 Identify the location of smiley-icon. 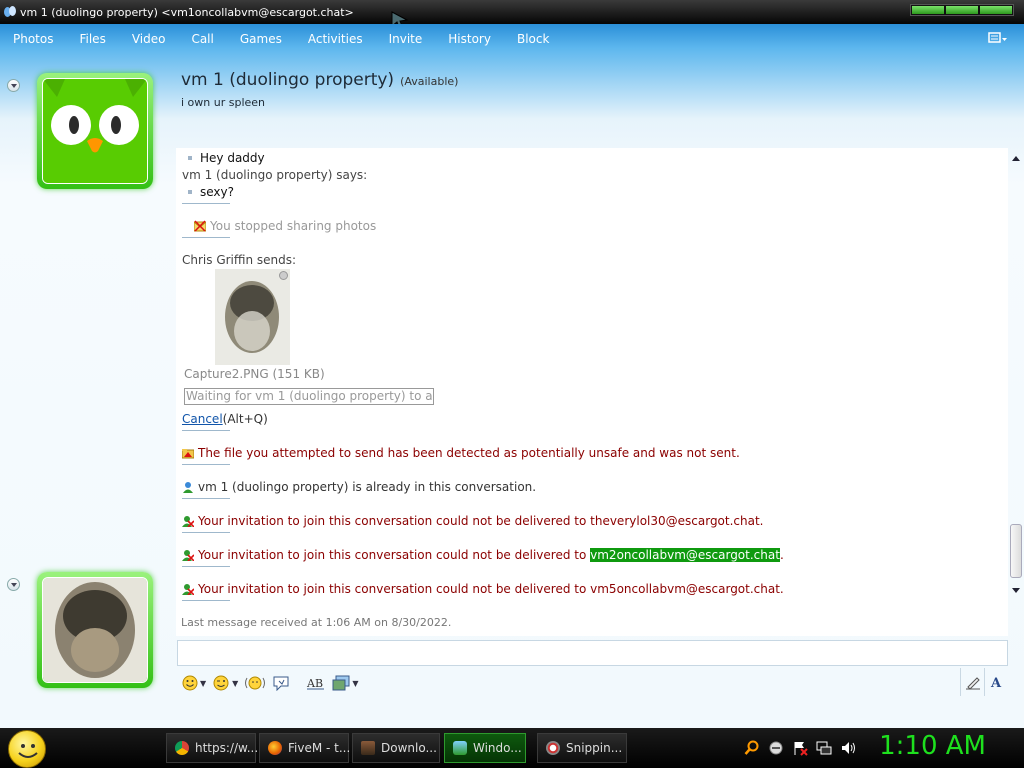
(190, 683).